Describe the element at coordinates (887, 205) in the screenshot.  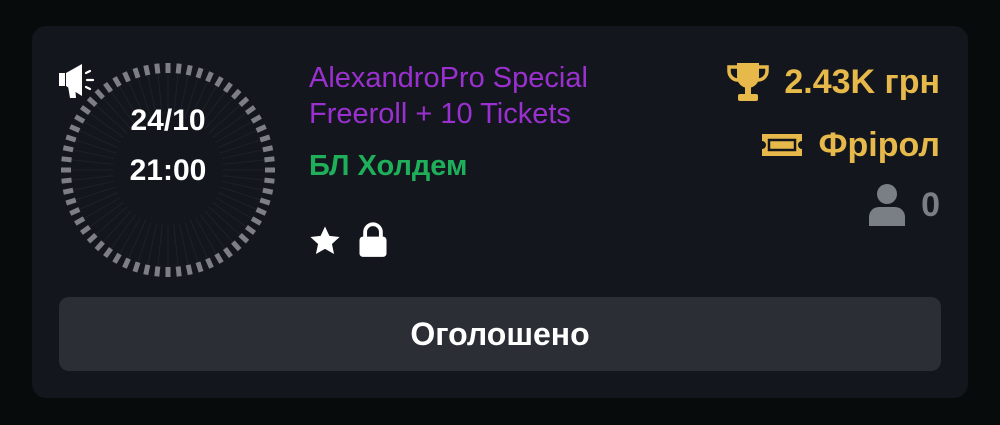
I see `user-icon` at that location.